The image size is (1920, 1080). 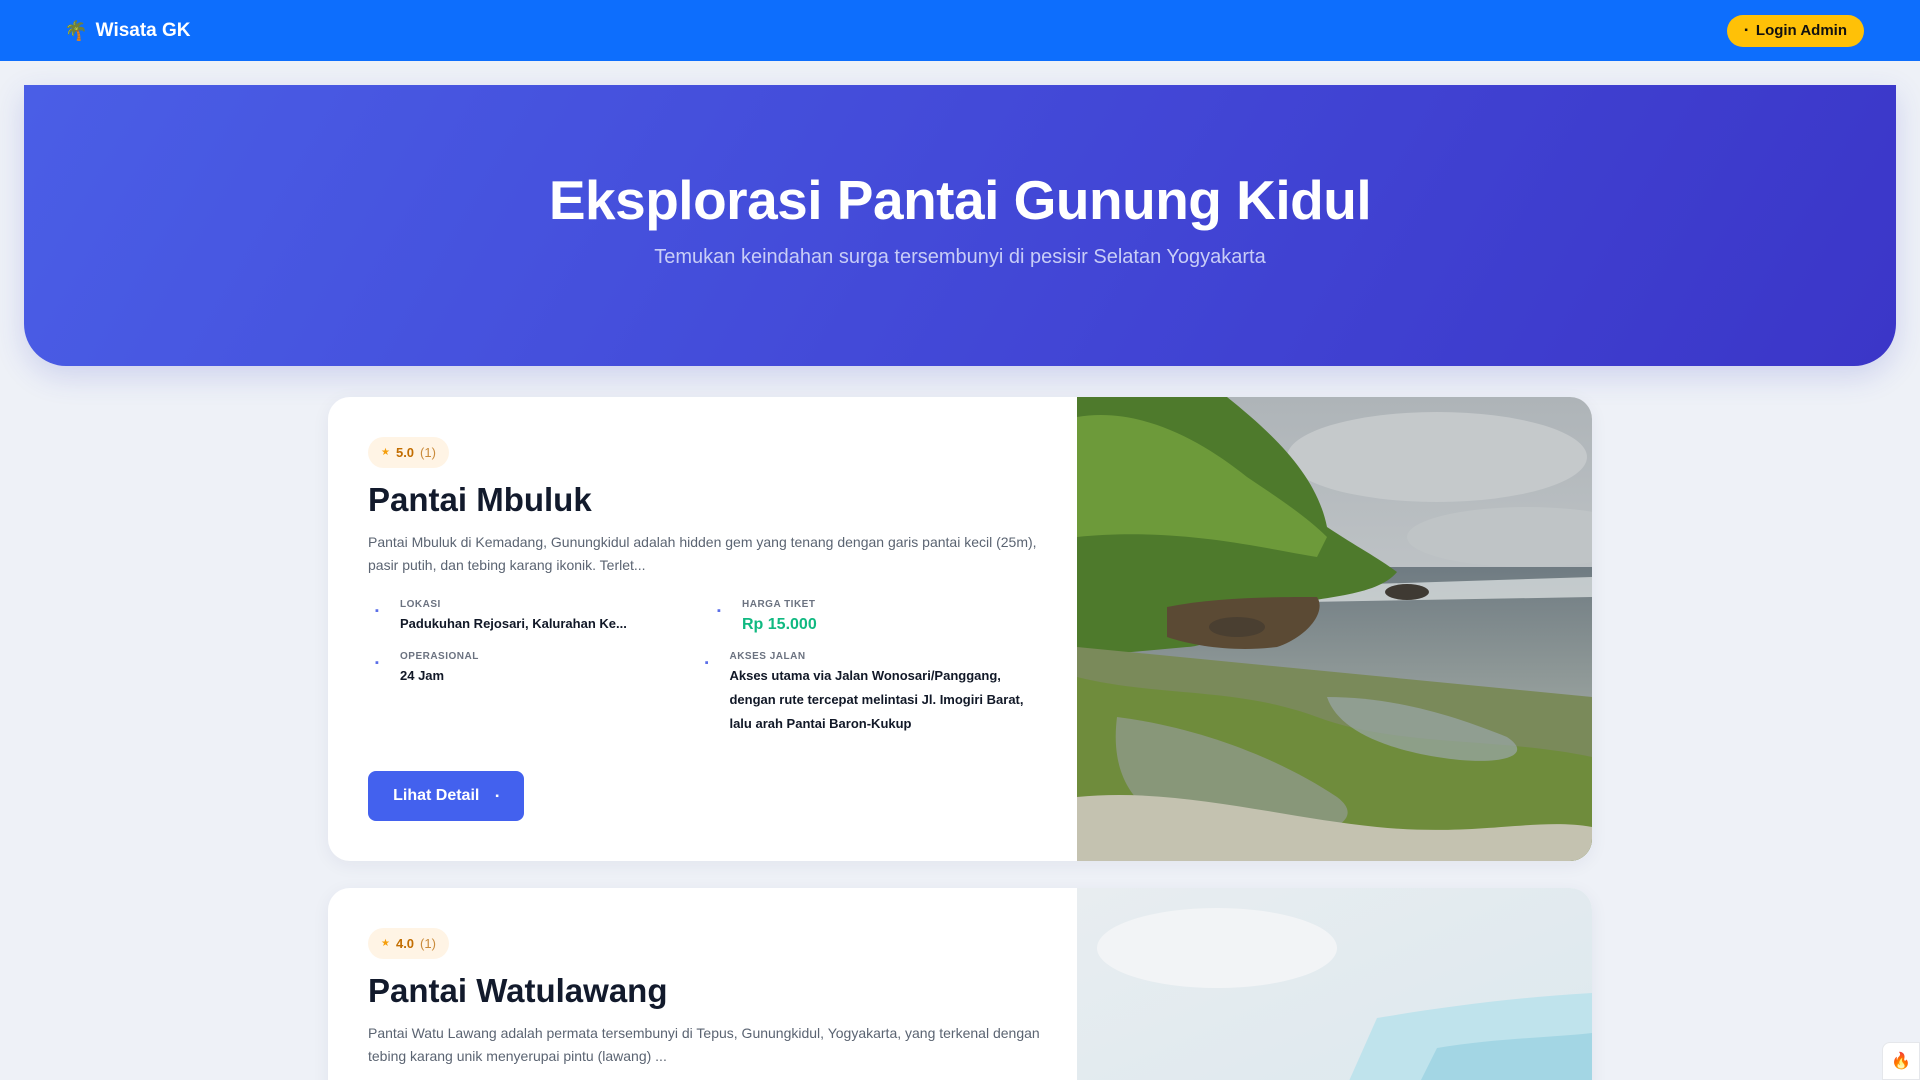 I want to click on login-label: Login Admin, so click(x=1801, y=30).